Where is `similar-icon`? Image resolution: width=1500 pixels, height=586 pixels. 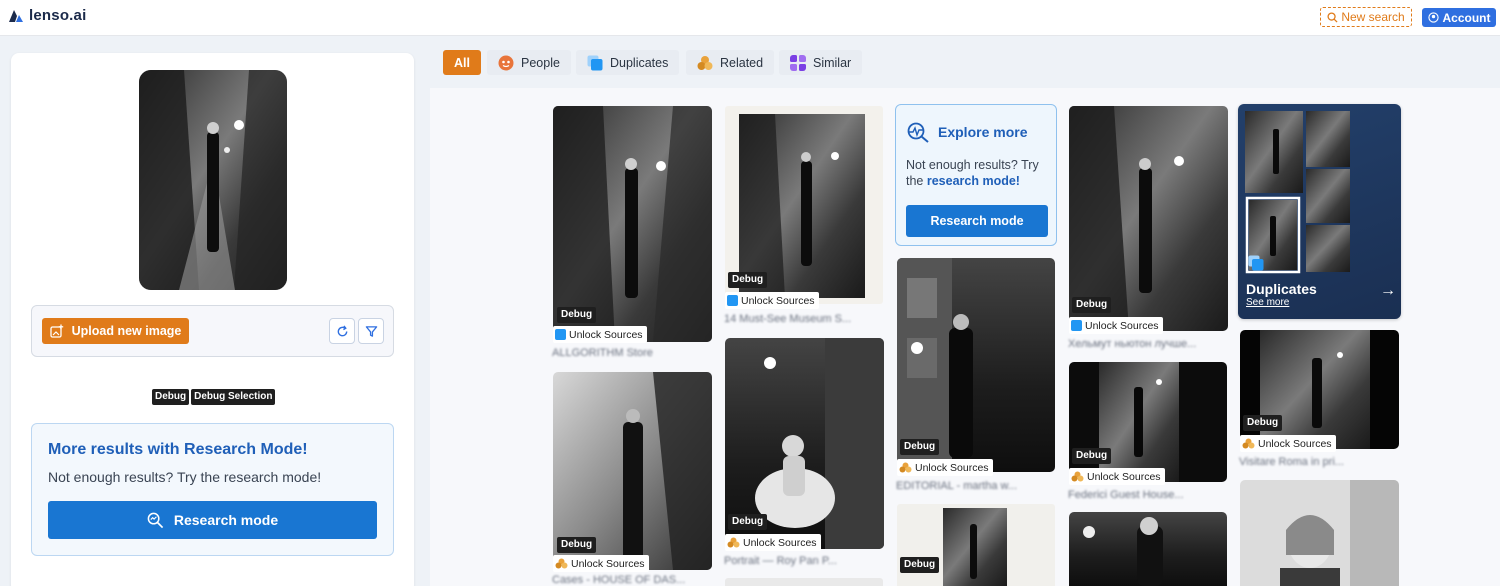 similar-icon is located at coordinates (798, 62).